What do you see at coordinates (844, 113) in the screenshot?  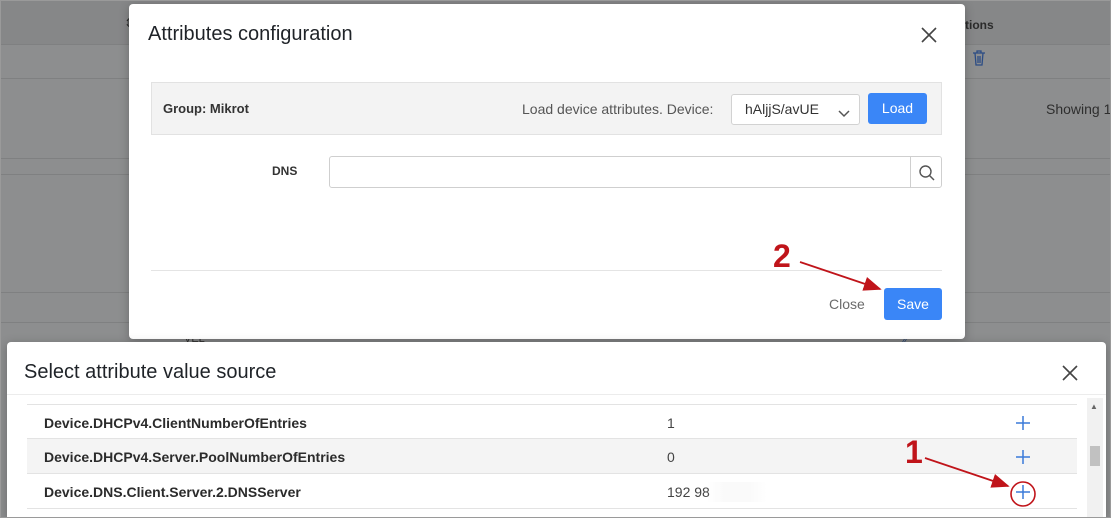 I see `chevron-down-icon` at bounding box center [844, 113].